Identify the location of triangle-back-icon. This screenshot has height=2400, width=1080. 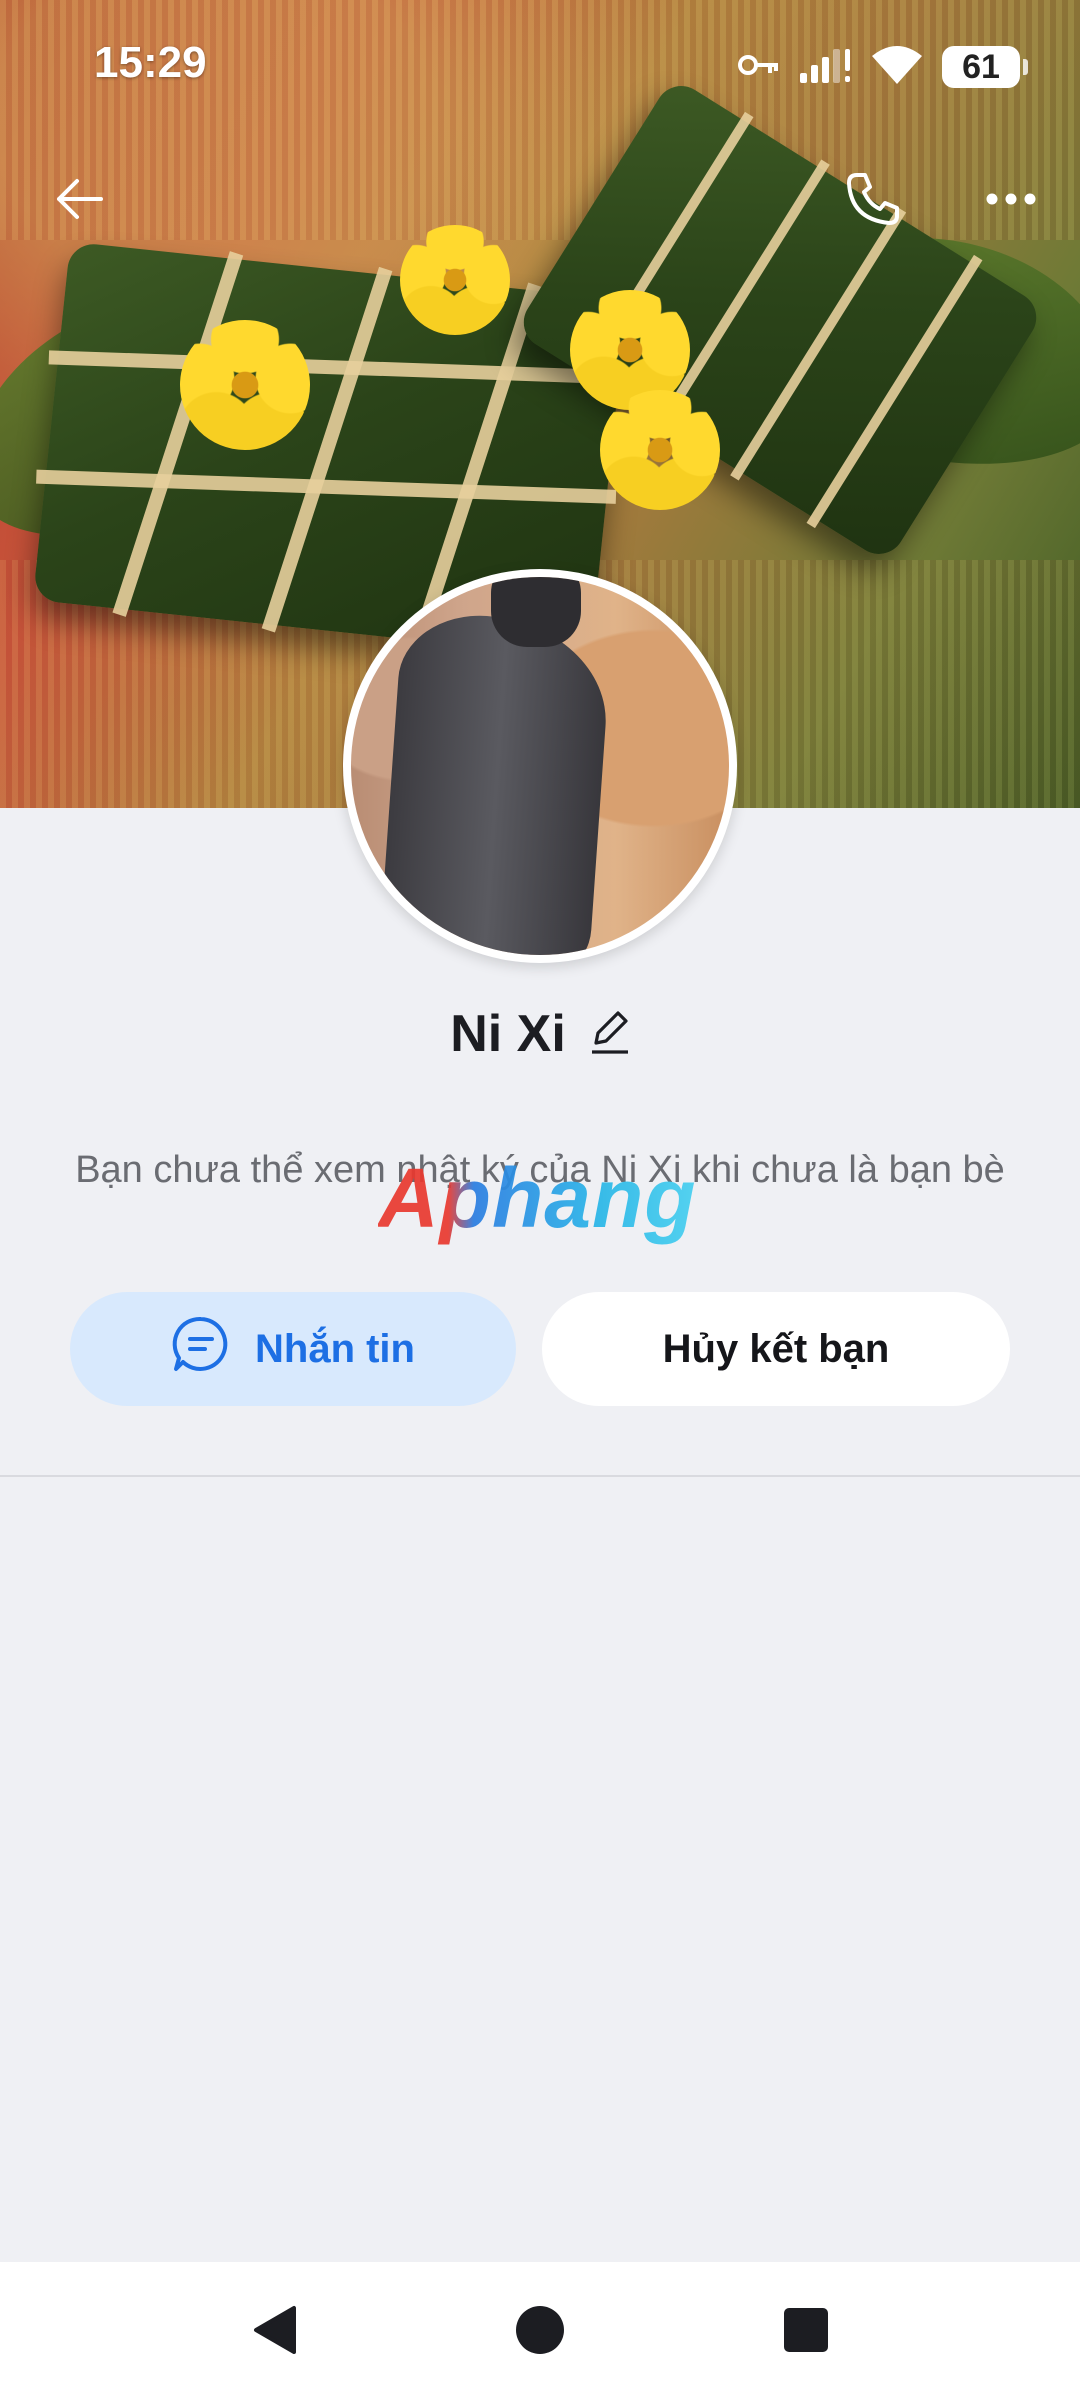
(274, 2332).